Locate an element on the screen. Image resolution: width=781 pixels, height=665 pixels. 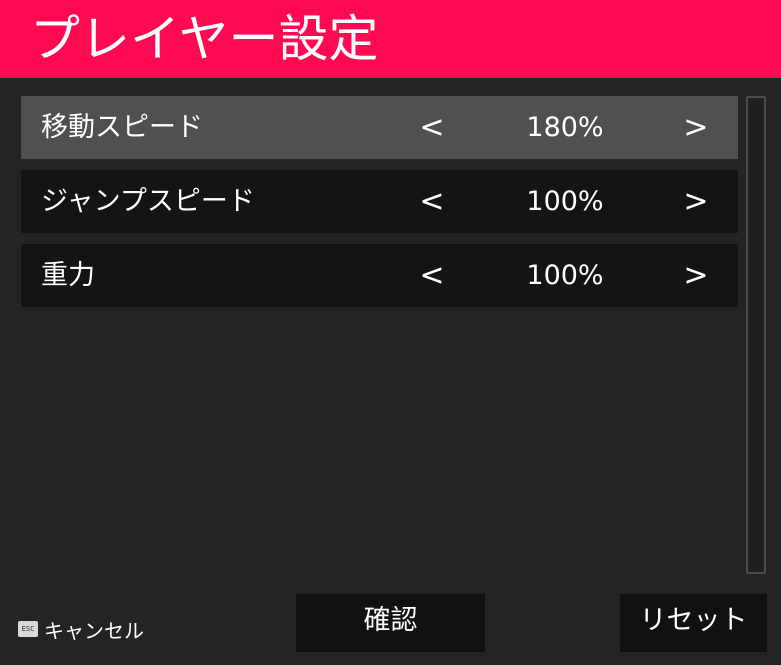
reset-button: リセット is located at coordinates (693, 623).